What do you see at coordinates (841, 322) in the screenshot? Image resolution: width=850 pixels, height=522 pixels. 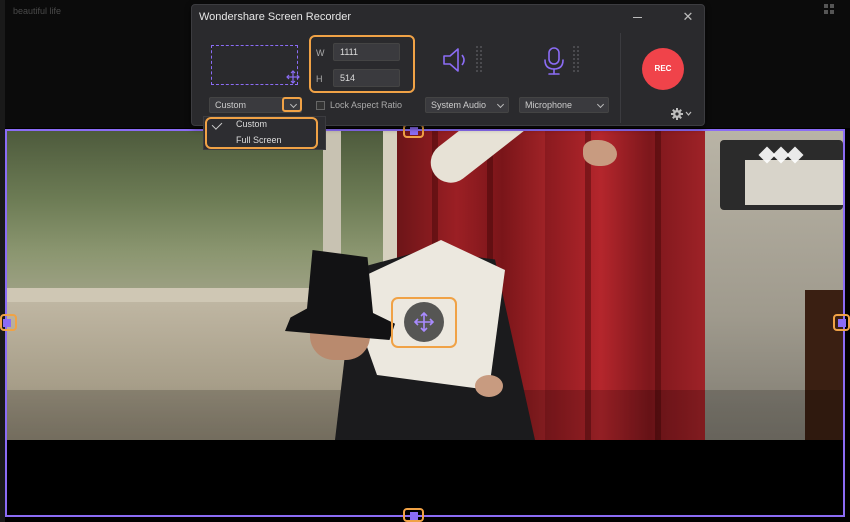 I see `resize-handle-right-highlight` at bounding box center [841, 322].